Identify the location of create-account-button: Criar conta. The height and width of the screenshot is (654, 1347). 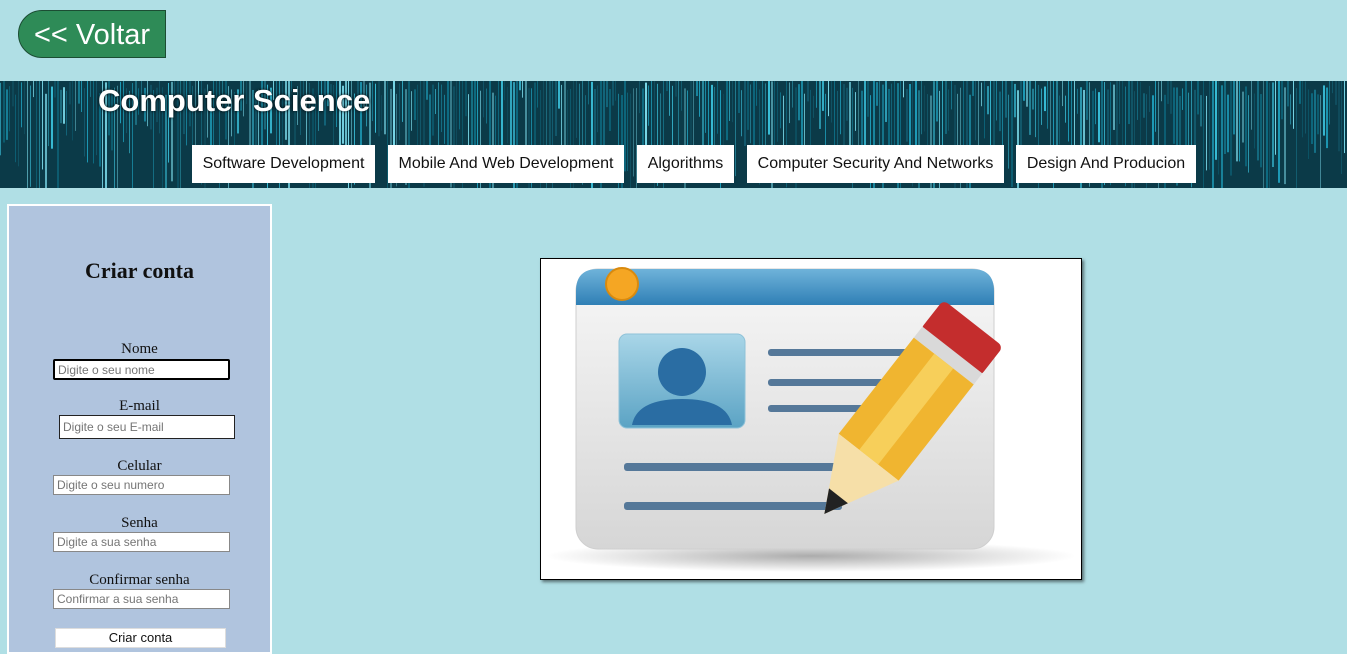
(140, 638).